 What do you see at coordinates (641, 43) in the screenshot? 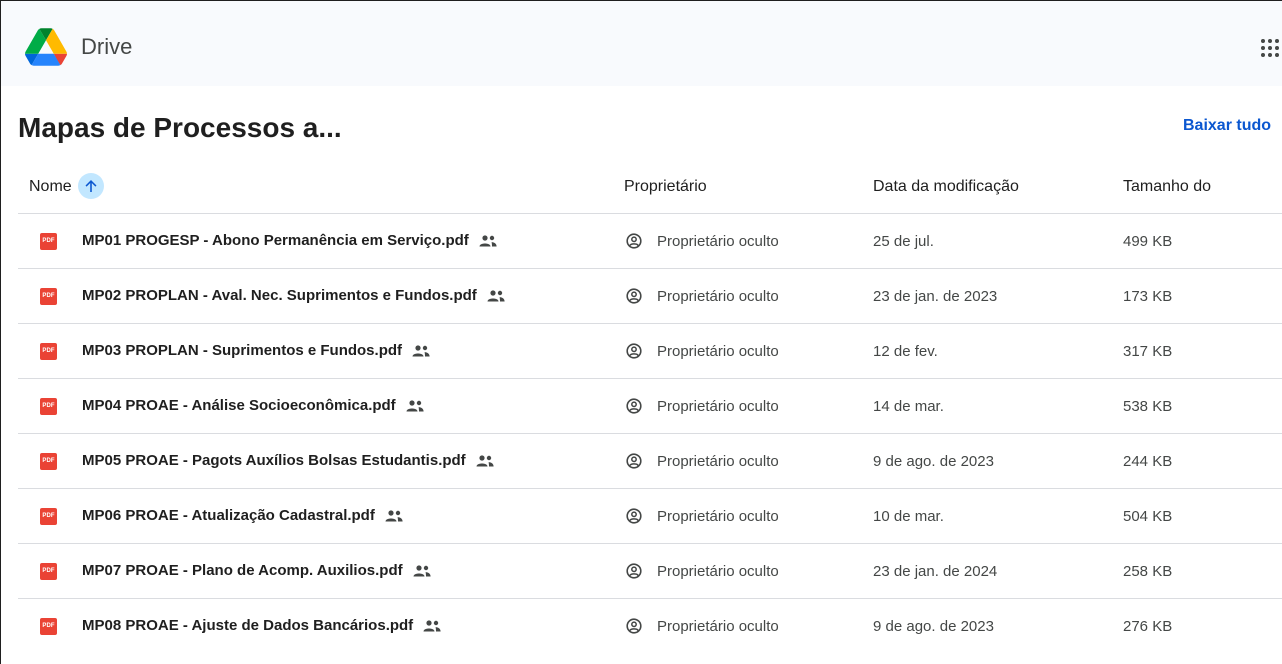
I see `top-bar: Drive` at bounding box center [641, 43].